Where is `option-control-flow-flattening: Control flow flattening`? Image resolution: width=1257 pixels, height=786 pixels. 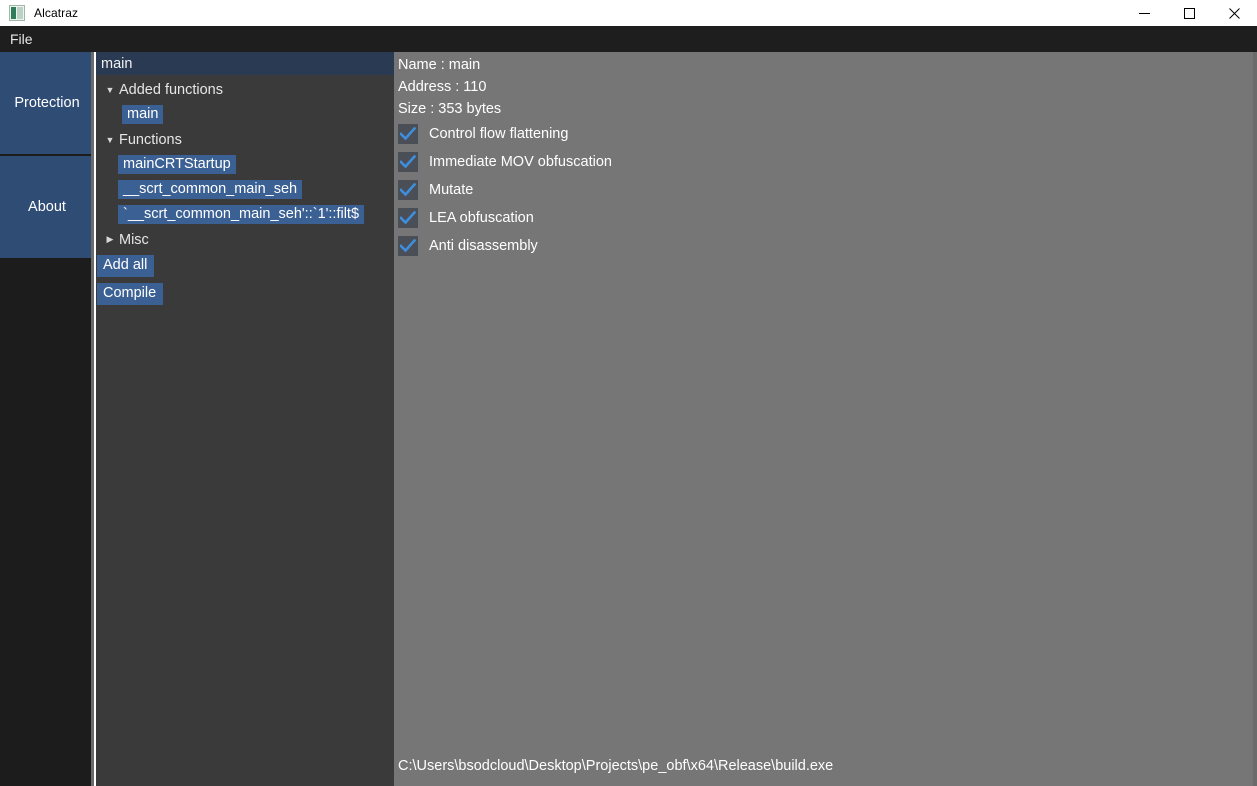
option-control-flow-flattening: Control flow flattening is located at coordinates (825, 134).